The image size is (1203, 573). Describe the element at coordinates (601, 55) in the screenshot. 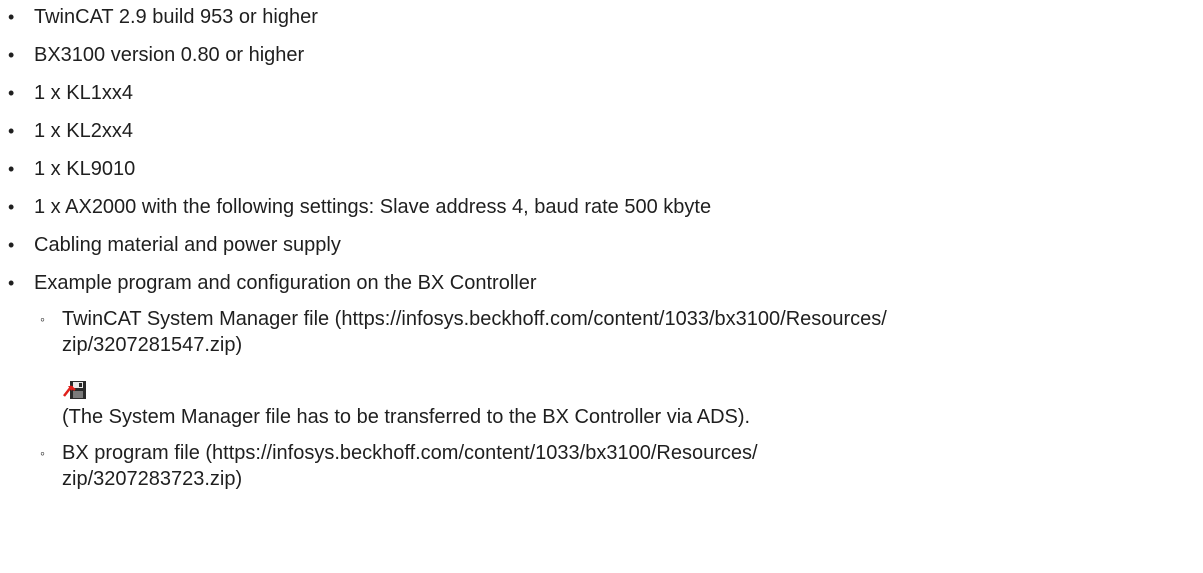

I see `list-item: • BX3100 version 0.80 or higher` at that location.